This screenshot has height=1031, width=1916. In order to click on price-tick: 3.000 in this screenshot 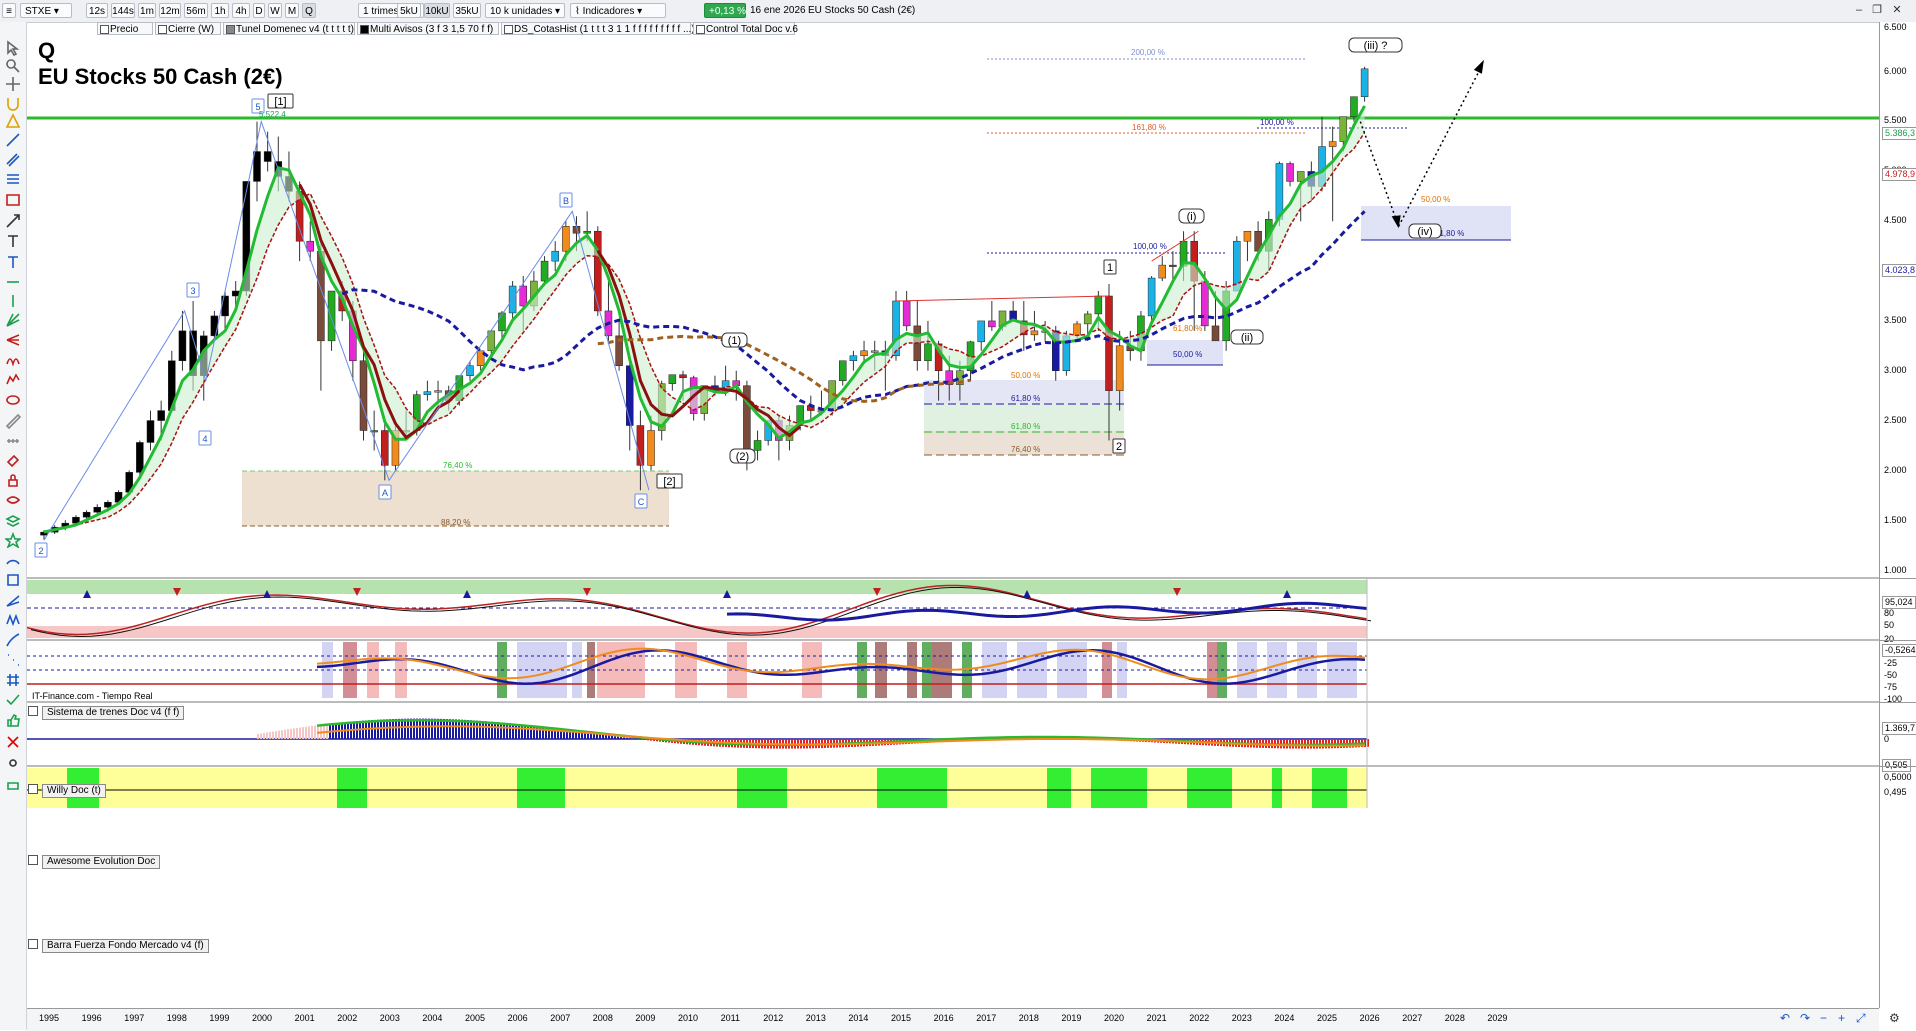, I will do `click(1895, 370)`.